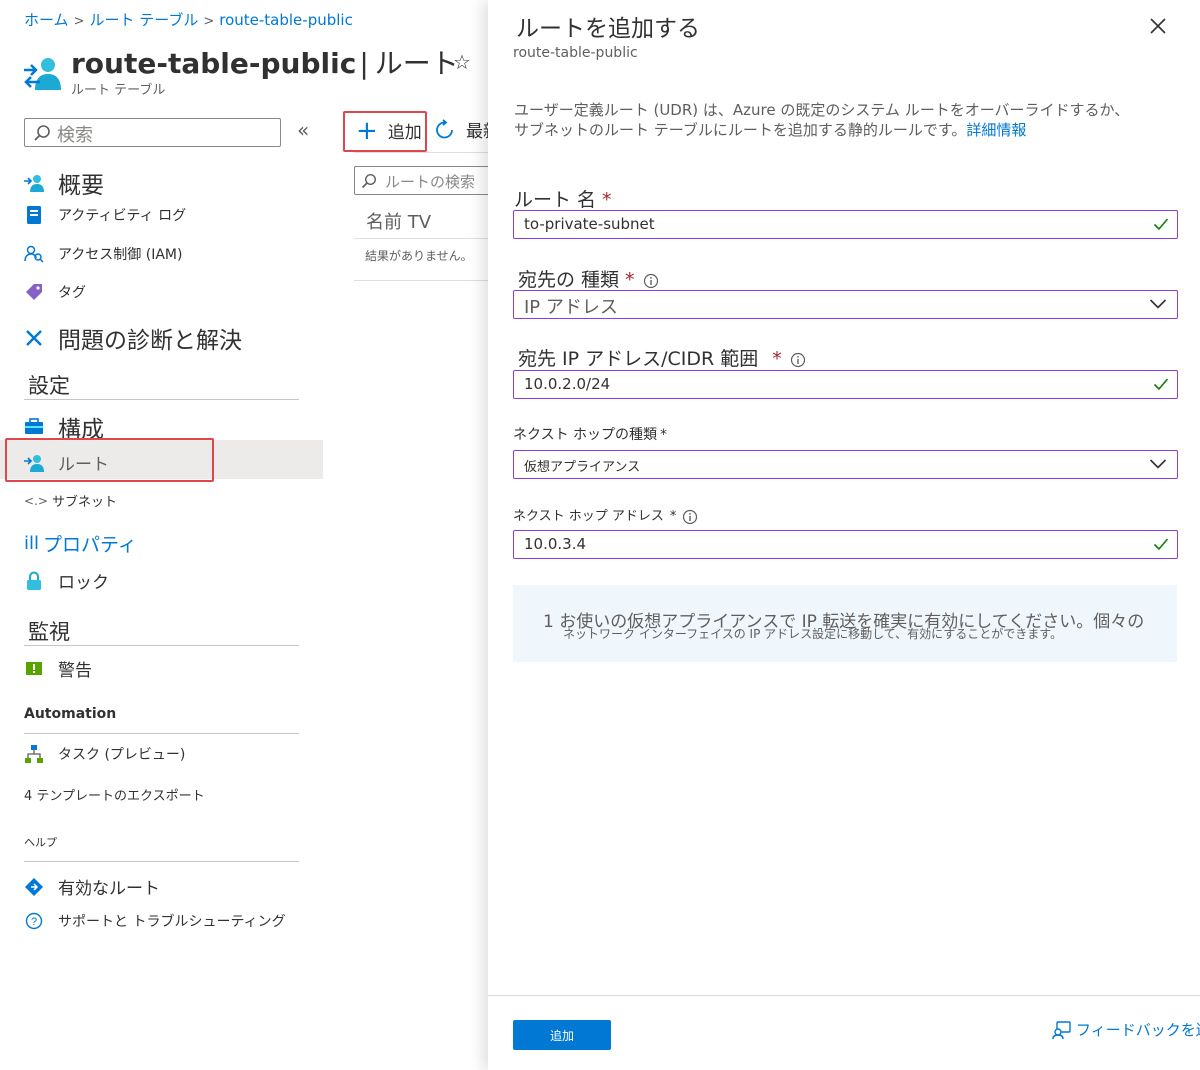  I want to click on destination-cidr-label-text: 宛先 IP アドレス/CIDR 範囲, so click(638, 359).